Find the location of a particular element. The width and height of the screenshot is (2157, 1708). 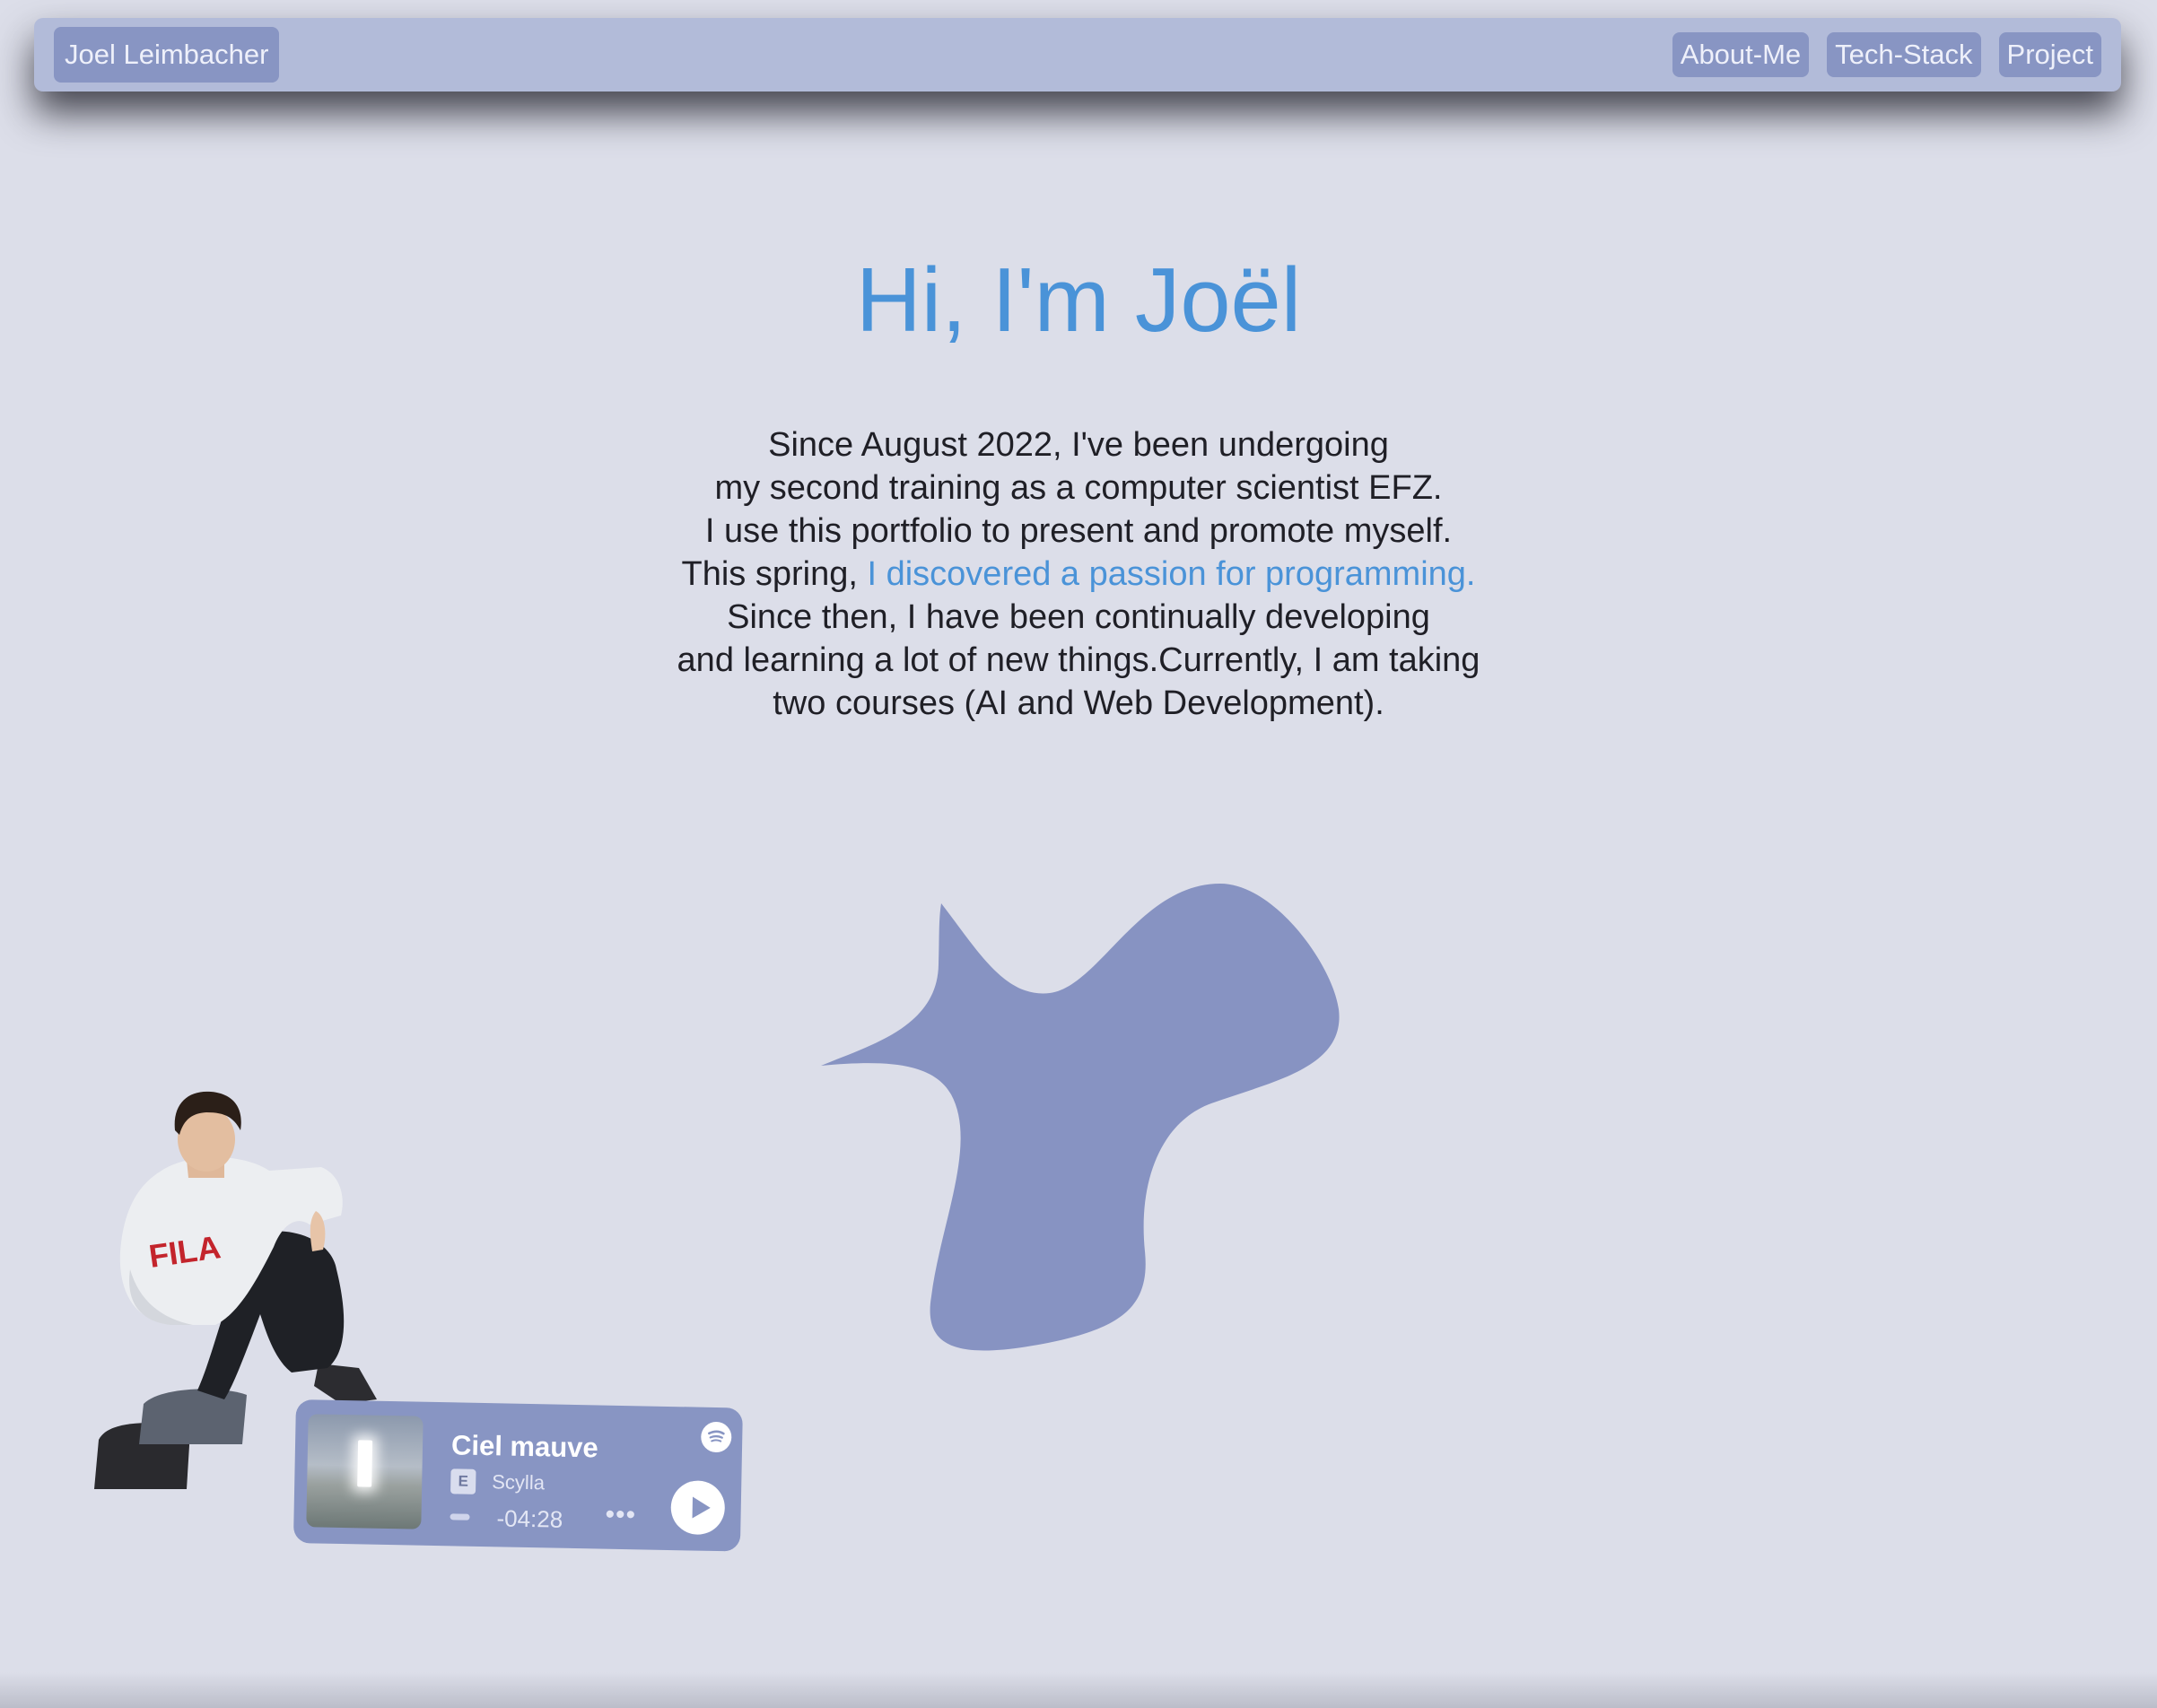

play-icon is located at coordinates (698, 1508).